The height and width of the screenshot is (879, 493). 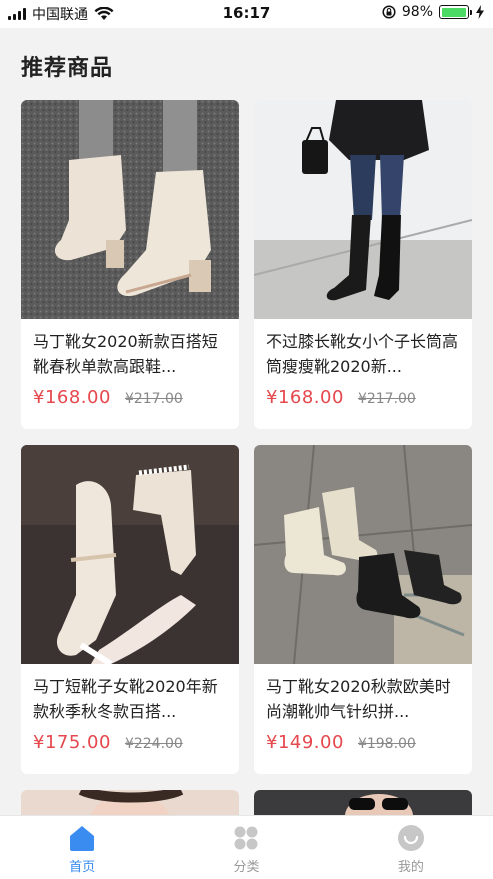 What do you see at coordinates (153, 744) in the screenshot?
I see `original-price: ¥224.00` at bounding box center [153, 744].